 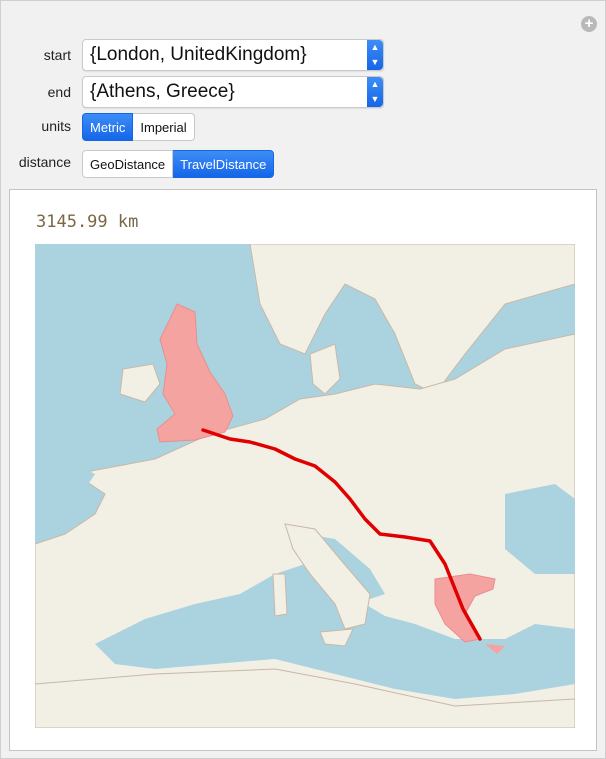 I want to click on add-icon: +, so click(x=589, y=24).